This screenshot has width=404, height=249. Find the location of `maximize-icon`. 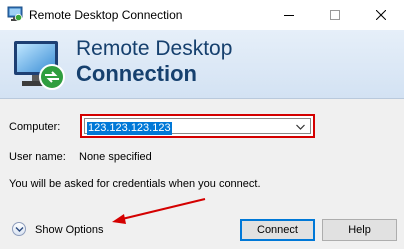

maximize-icon is located at coordinates (335, 15).